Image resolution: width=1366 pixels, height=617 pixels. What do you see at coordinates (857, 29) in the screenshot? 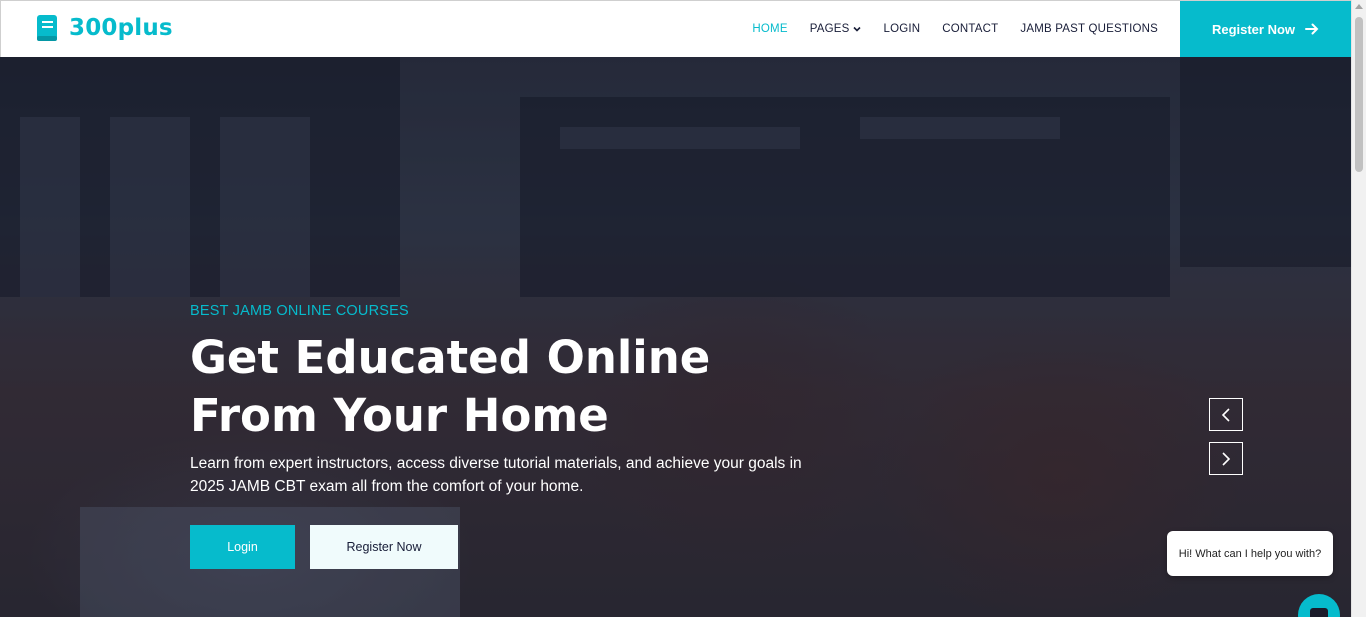
I see `chevron-down-icon` at bounding box center [857, 29].